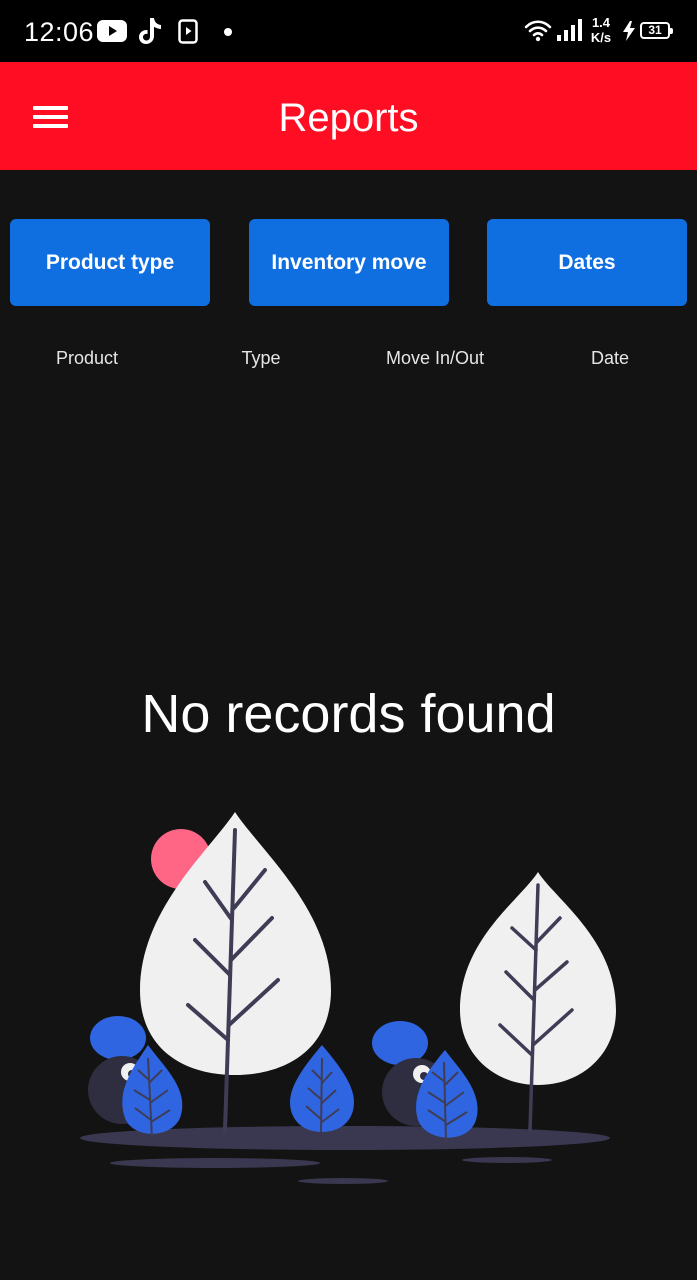 The image size is (697, 1280). I want to click on dot-icon, so click(228, 32).